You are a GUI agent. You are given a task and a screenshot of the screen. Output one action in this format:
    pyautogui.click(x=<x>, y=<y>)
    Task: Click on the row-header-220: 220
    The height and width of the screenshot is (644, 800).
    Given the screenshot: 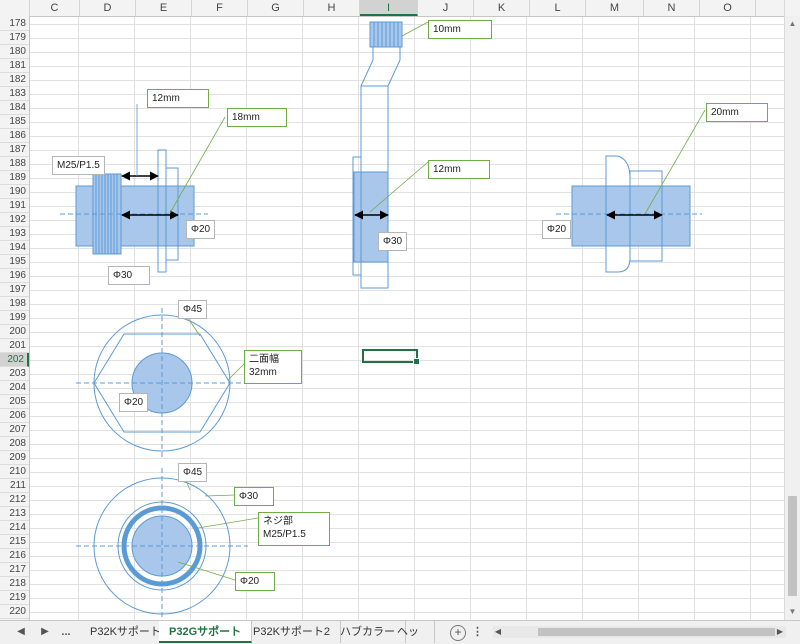 What is the action you would take?
    pyautogui.click(x=14, y=612)
    